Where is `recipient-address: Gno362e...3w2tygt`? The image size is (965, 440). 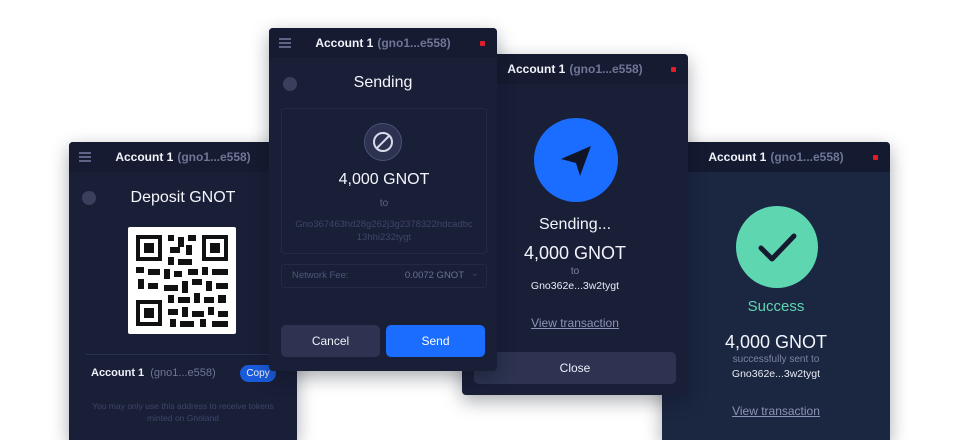 recipient-address: Gno362e...3w2tygt is located at coordinates (776, 374).